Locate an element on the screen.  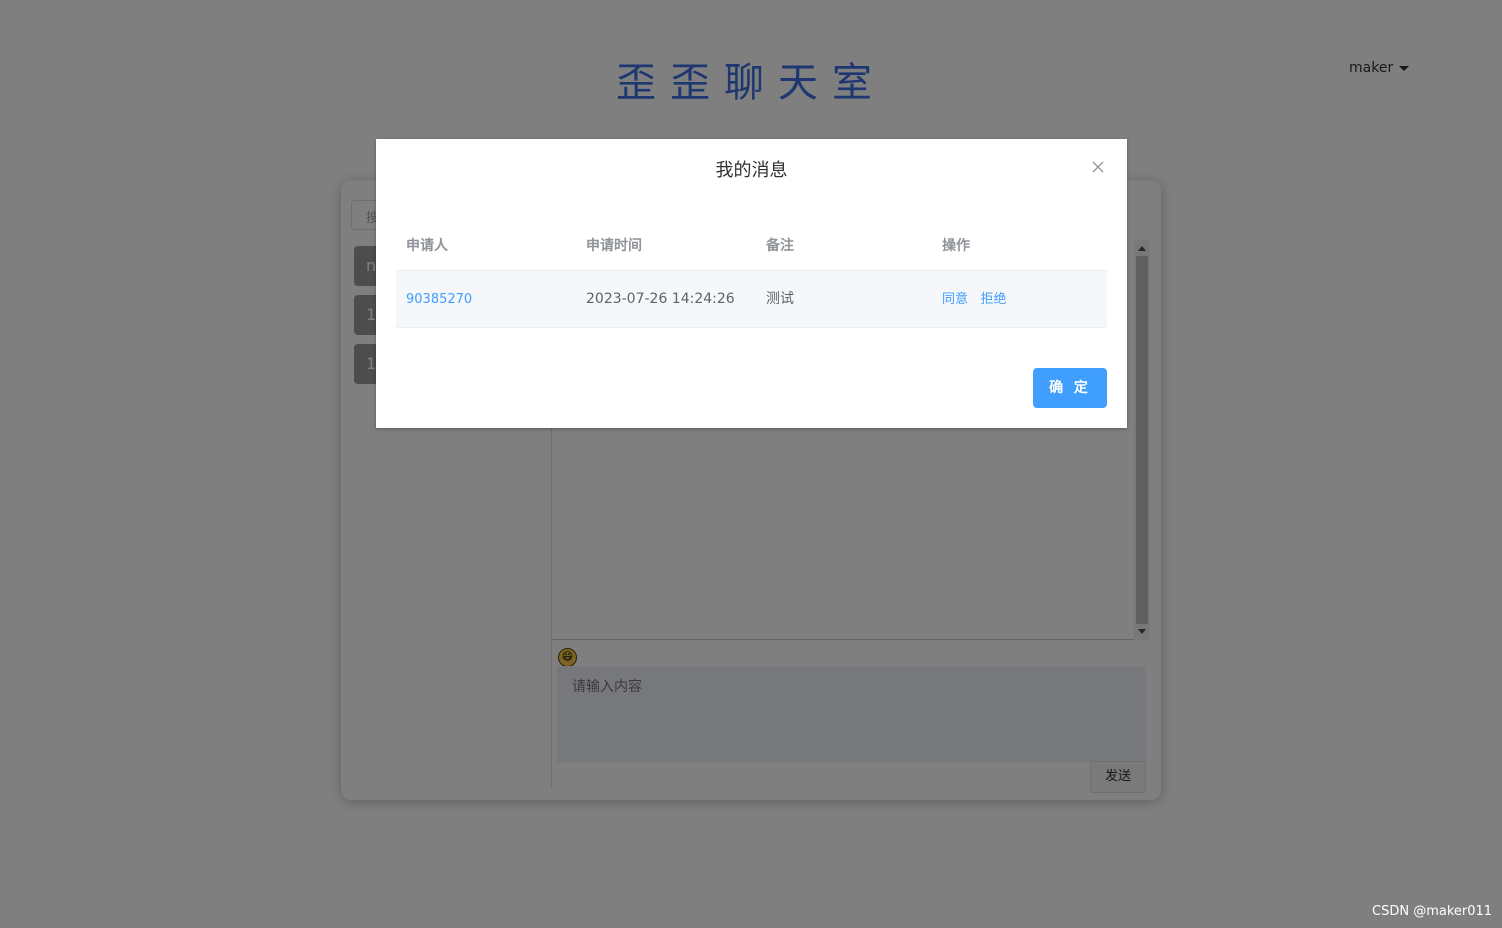
column-header-remark: 备注 is located at coordinates (780, 246).